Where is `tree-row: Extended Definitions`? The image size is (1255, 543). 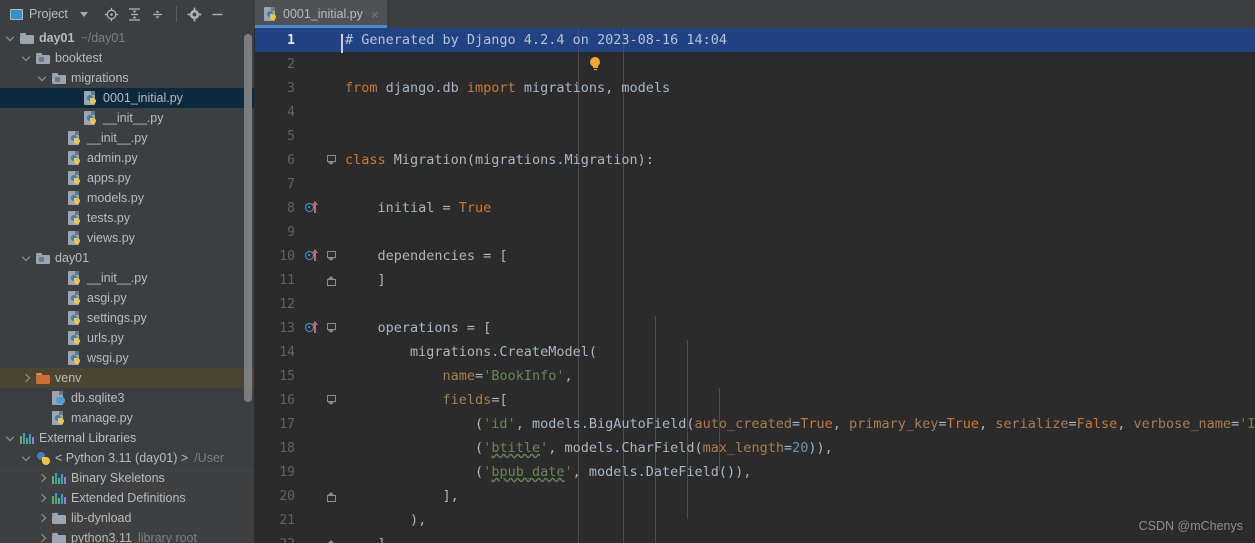 tree-row: Extended Definitions is located at coordinates (127, 498).